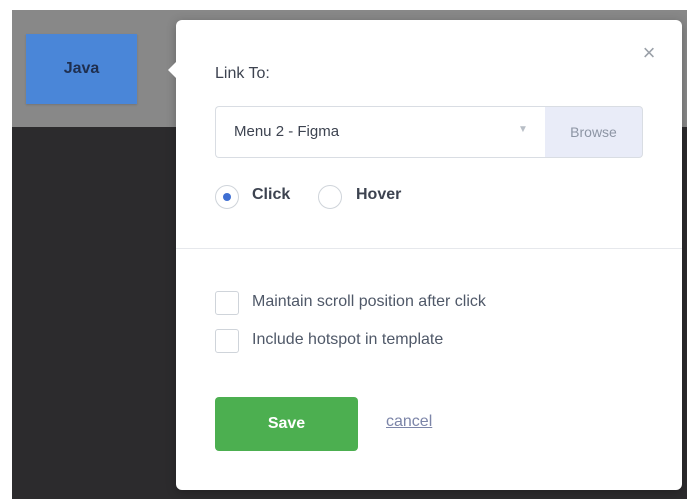 This screenshot has width=687, height=499. Describe the element at coordinates (286, 424) in the screenshot. I see `save-button: Save` at that location.